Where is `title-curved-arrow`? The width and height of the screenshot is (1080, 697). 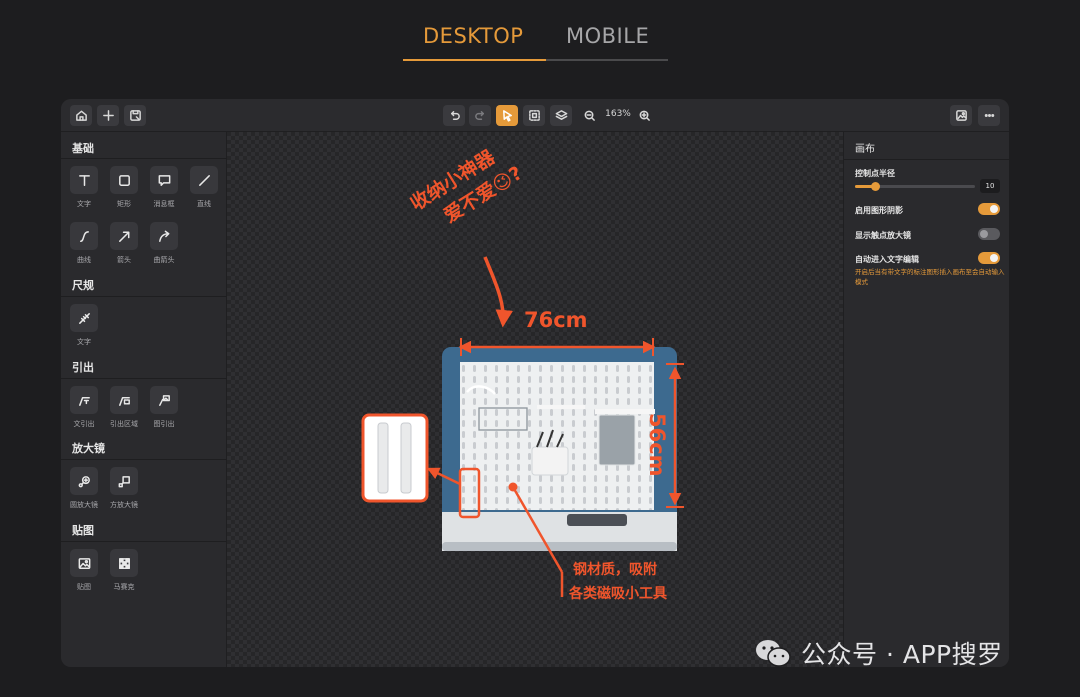
title-curved-arrow is located at coordinates (498, 292).